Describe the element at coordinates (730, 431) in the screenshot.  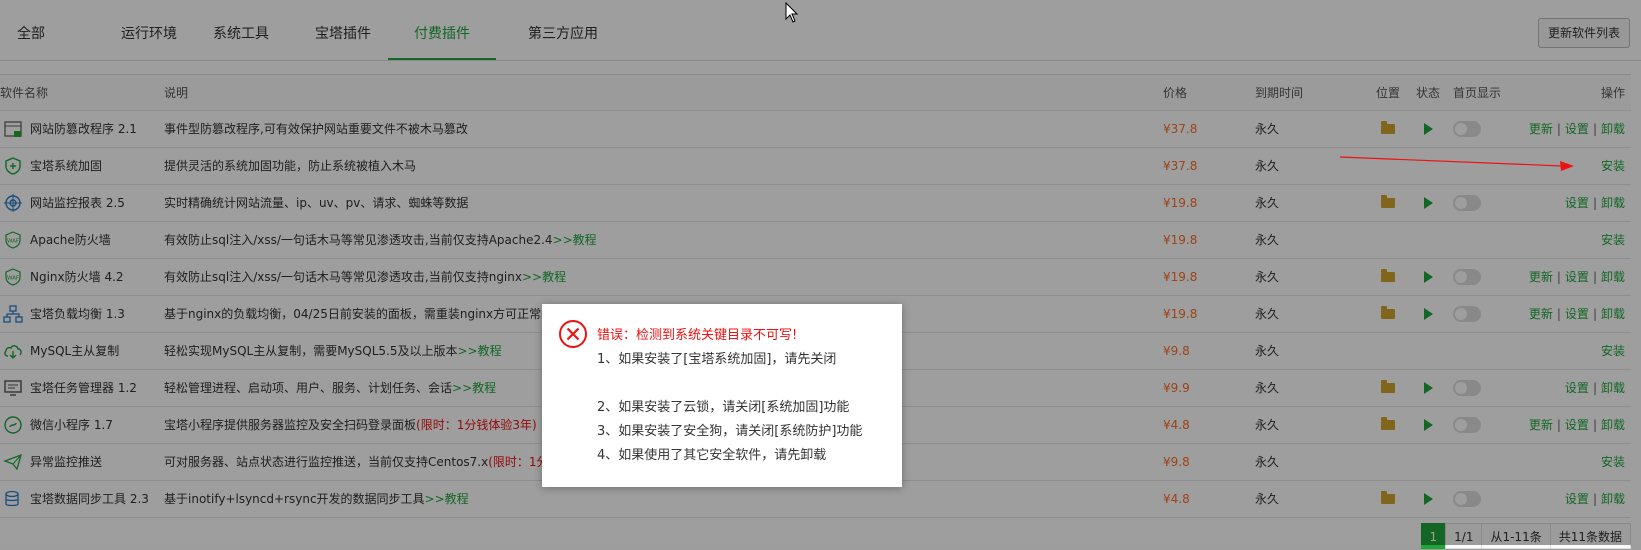
I see `error-line-4: 3、如果安装了安全狗，请关闭[系统防护]功能` at that location.